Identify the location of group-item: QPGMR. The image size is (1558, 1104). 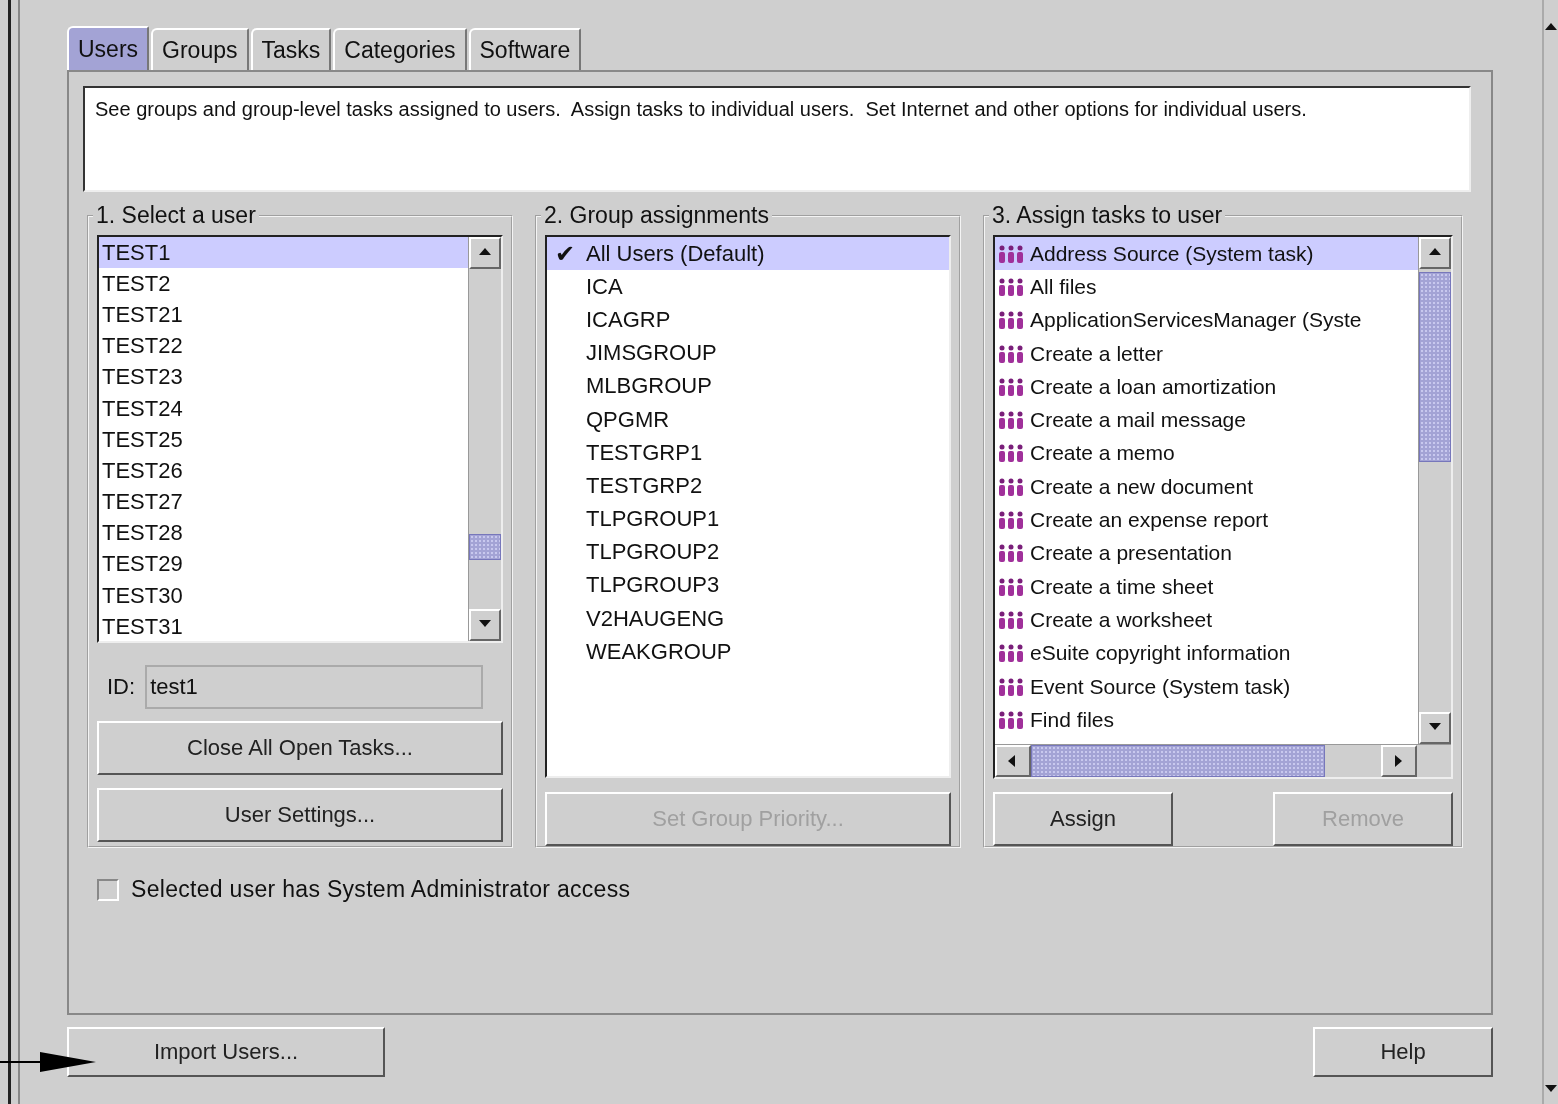
(748, 419).